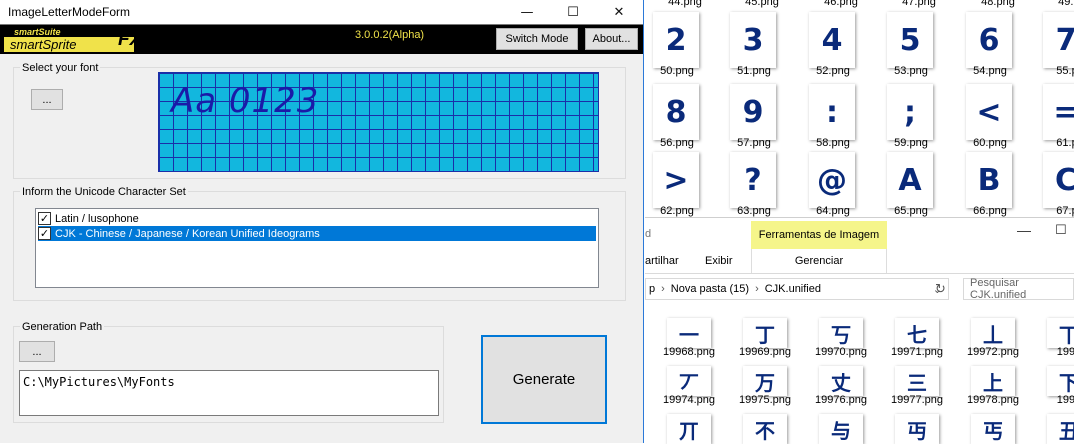  What do you see at coordinates (993, 333) in the screenshot?
I see `file-thumbnail: 丄` at bounding box center [993, 333].